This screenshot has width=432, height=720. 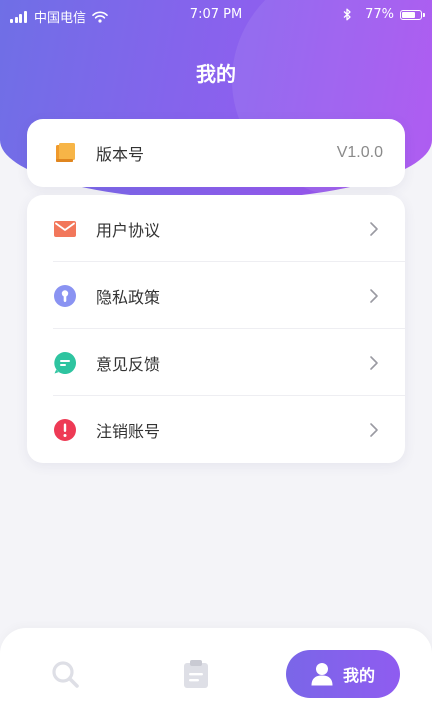 I want to click on bottom-nav: 我的, so click(x=216, y=674).